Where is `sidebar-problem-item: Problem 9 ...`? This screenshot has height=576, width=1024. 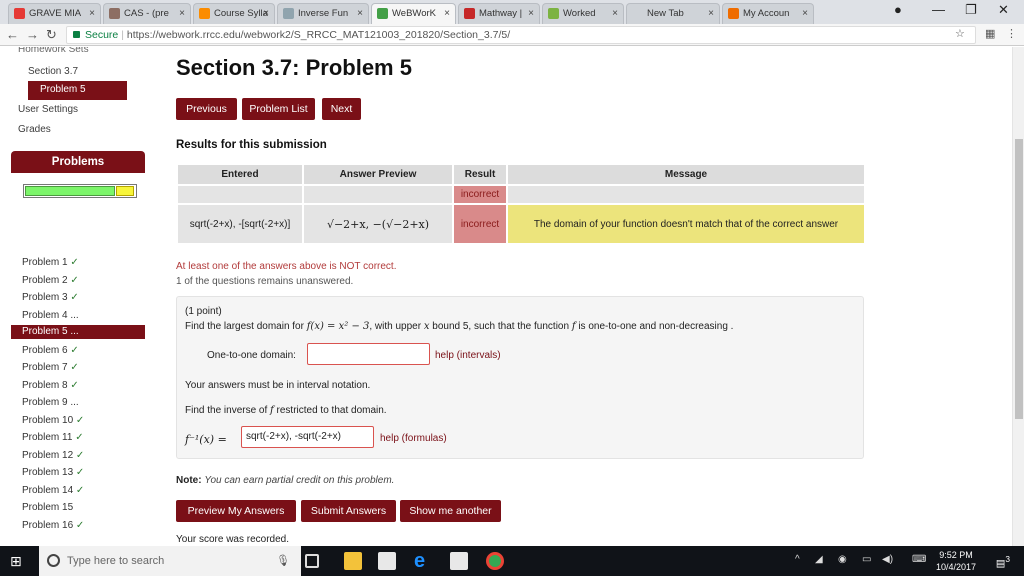
sidebar-problem-item: Problem 9 ... is located at coordinates (50, 402).